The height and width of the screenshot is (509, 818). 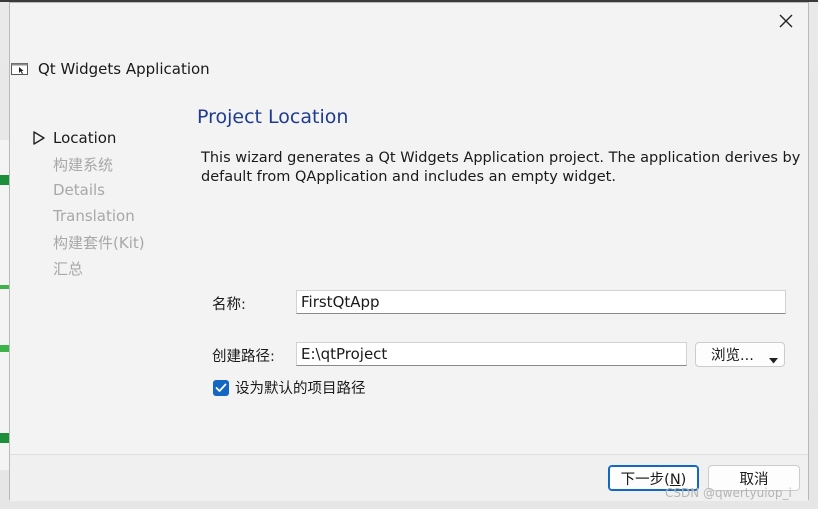 I want to click on step-label: 汇总, so click(x=68, y=268).